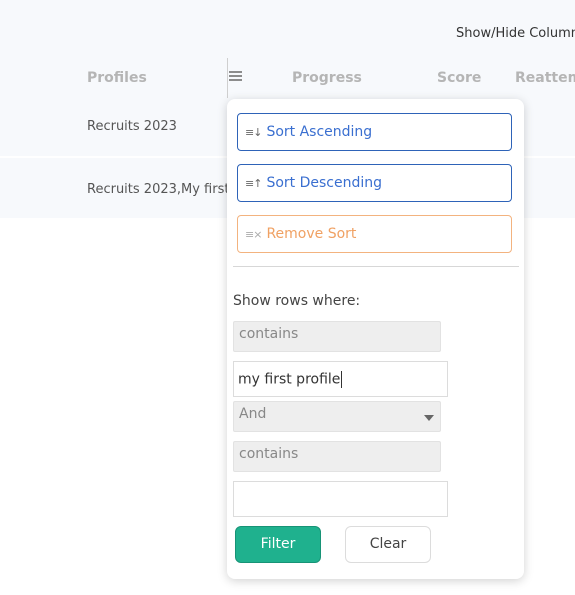 The image size is (575, 595). I want to click on column-menu-icon, so click(235, 77).